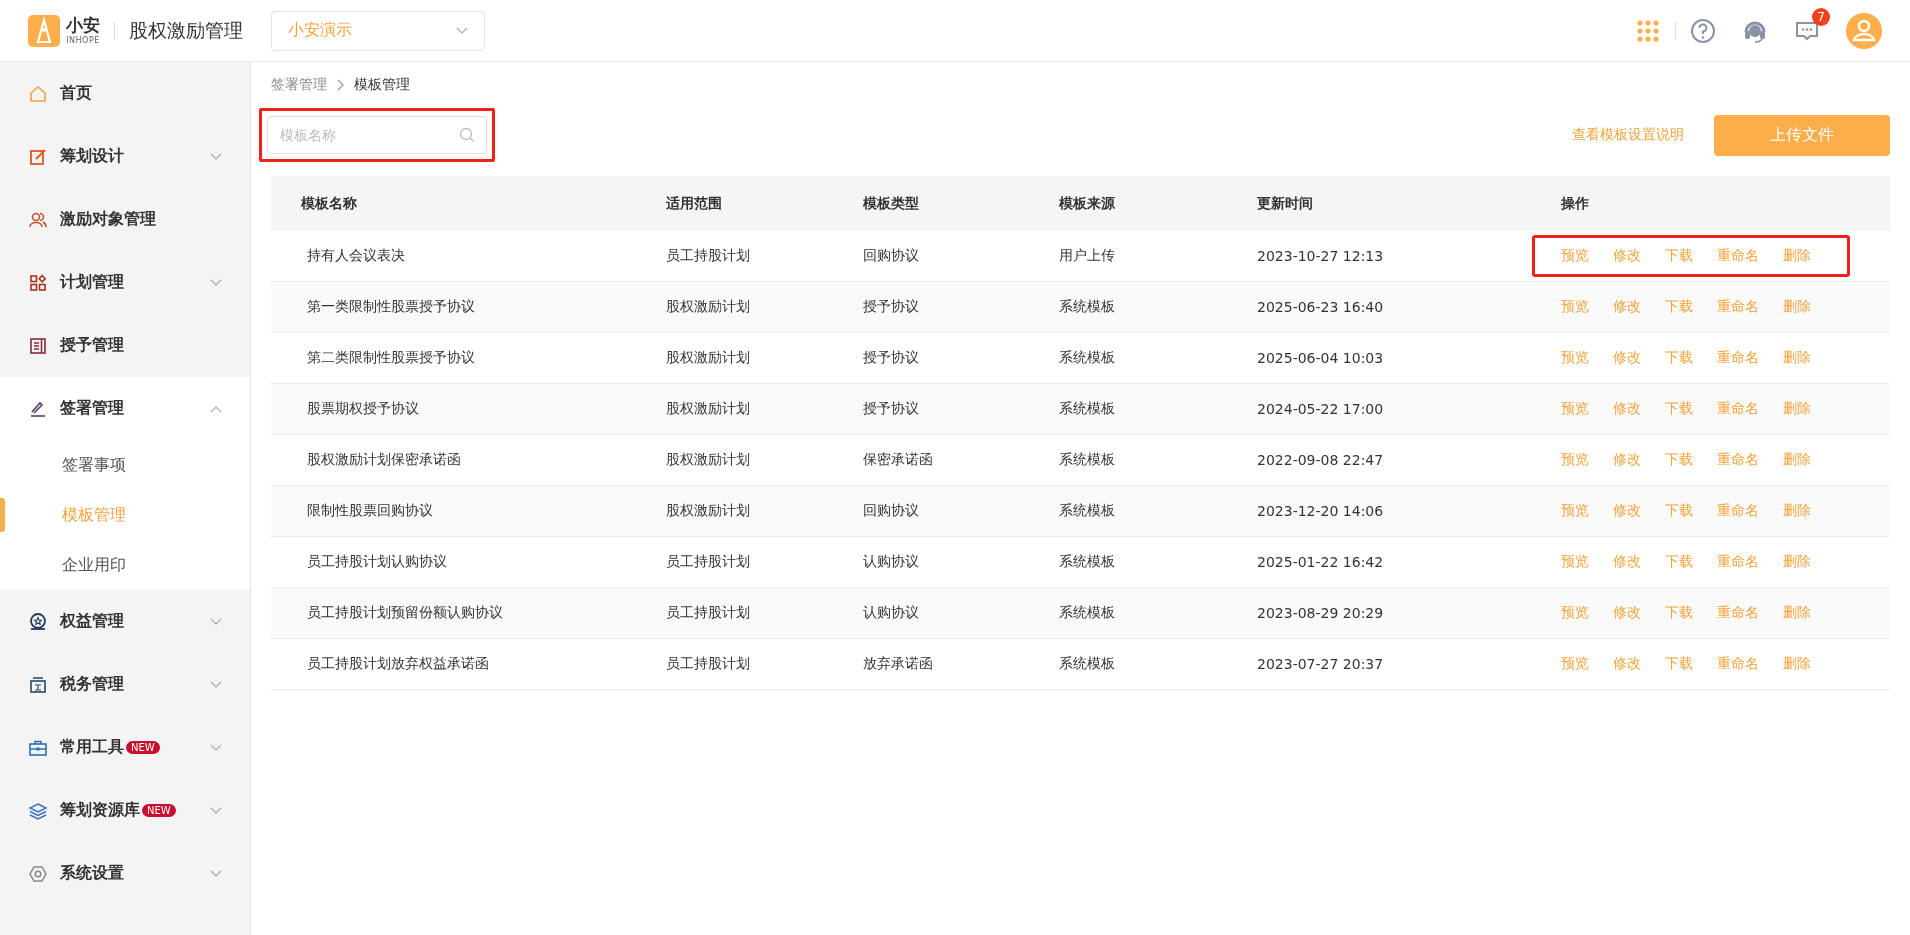  I want to click on breadcrumb-item: 签署管理, so click(299, 85).